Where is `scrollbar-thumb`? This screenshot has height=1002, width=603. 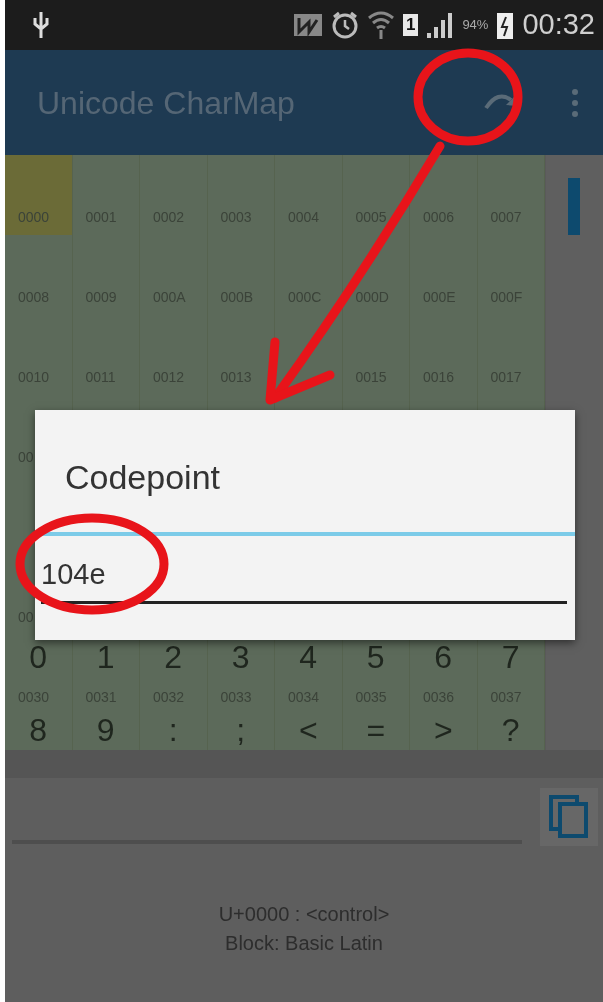 scrollbar-thumb is located at coordinates (574, 206).